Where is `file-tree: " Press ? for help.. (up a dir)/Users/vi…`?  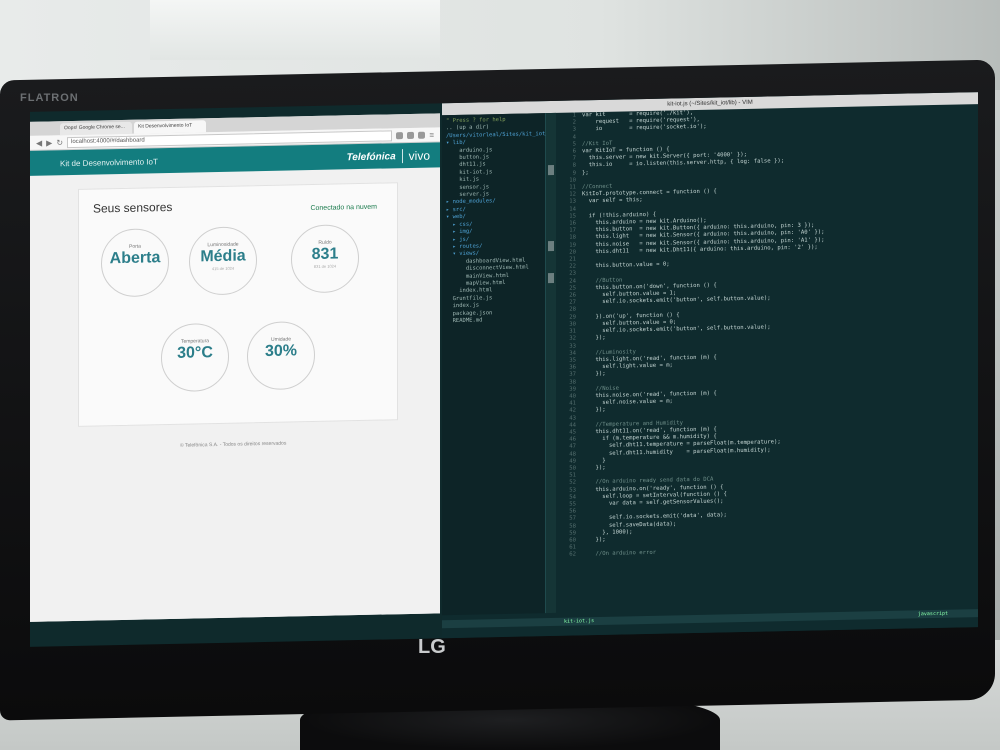
file-tree: " Press ? for help.. (up a dir)/Users/vi… is located at coordinates (495, 364).